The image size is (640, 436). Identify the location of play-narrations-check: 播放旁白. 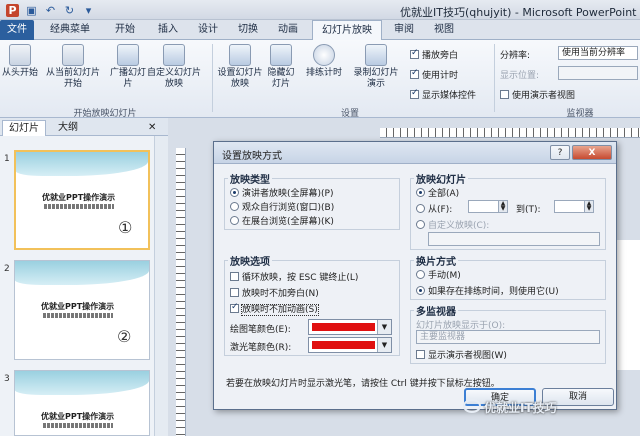
(434, 54).